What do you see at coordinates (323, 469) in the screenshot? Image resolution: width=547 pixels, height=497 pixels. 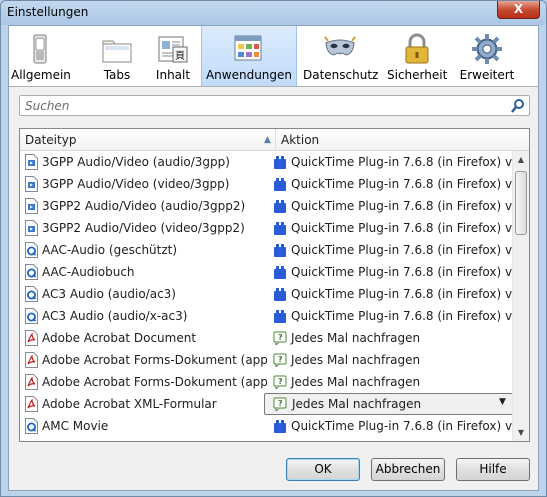 I see `ok-button: OK` at bounding box center [323, 469].